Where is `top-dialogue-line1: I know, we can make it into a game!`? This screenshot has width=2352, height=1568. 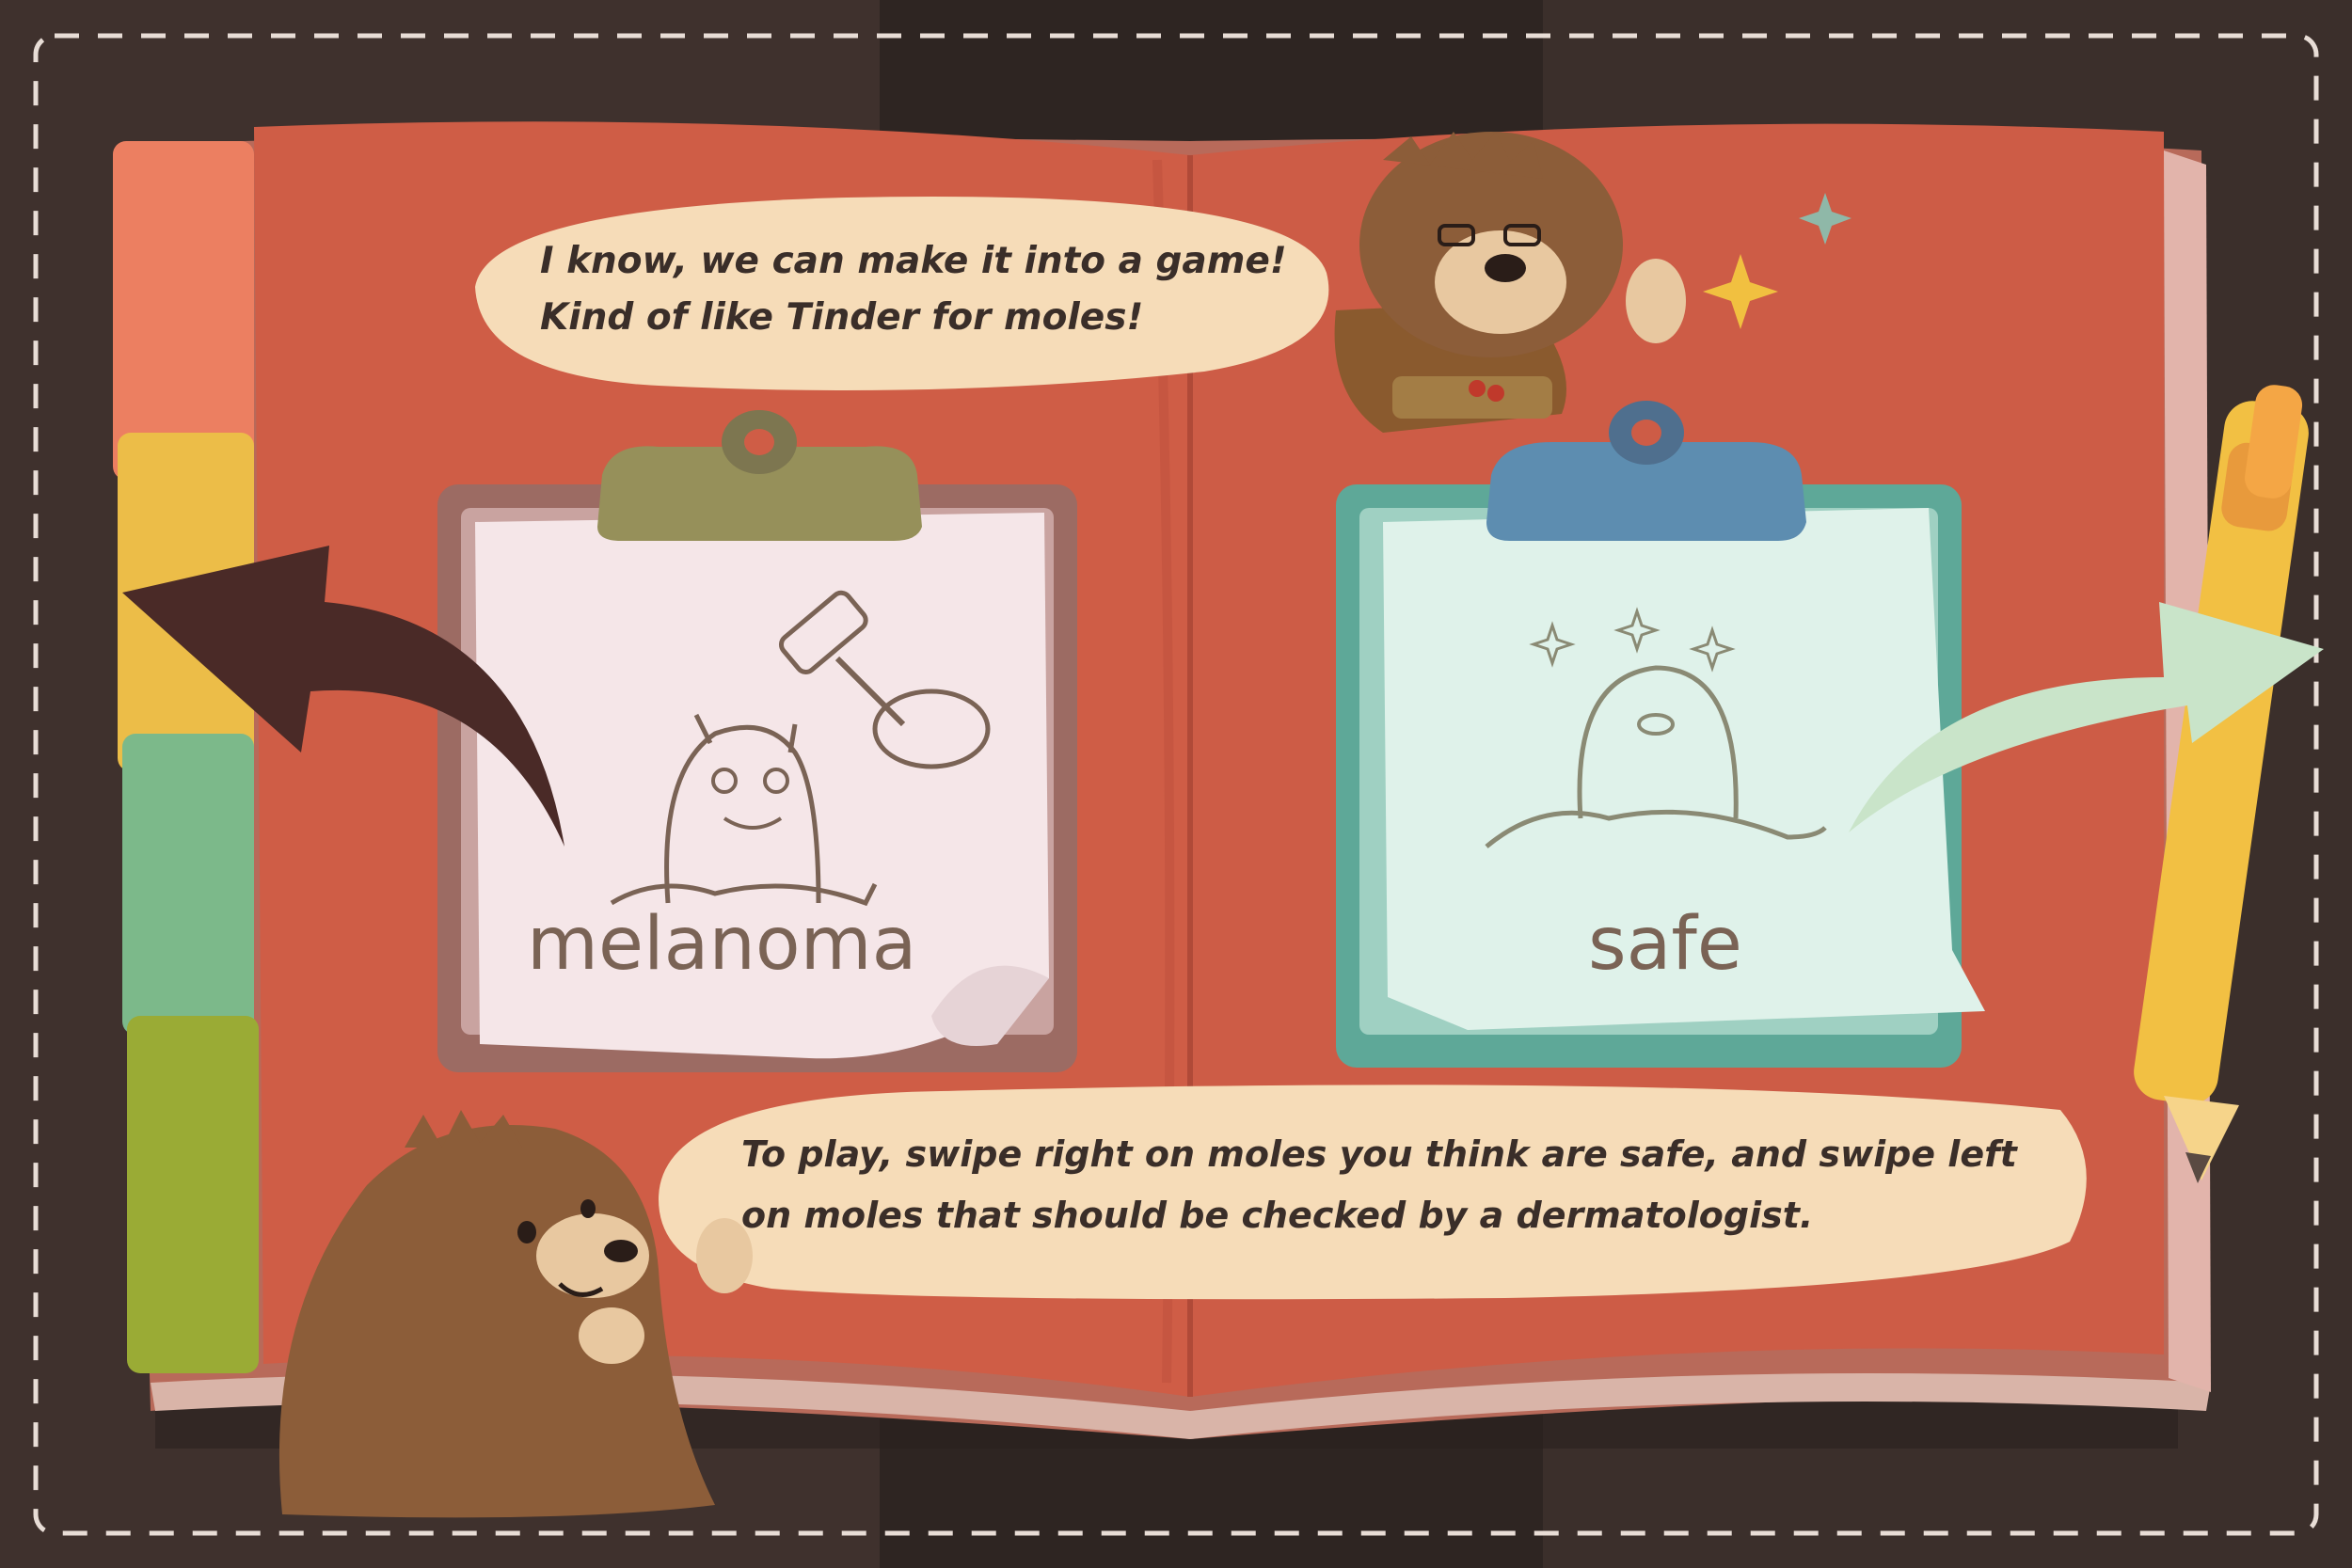
top-dialogue-line1: I know, we can make it into a game! is located at coordinates (913, 261).